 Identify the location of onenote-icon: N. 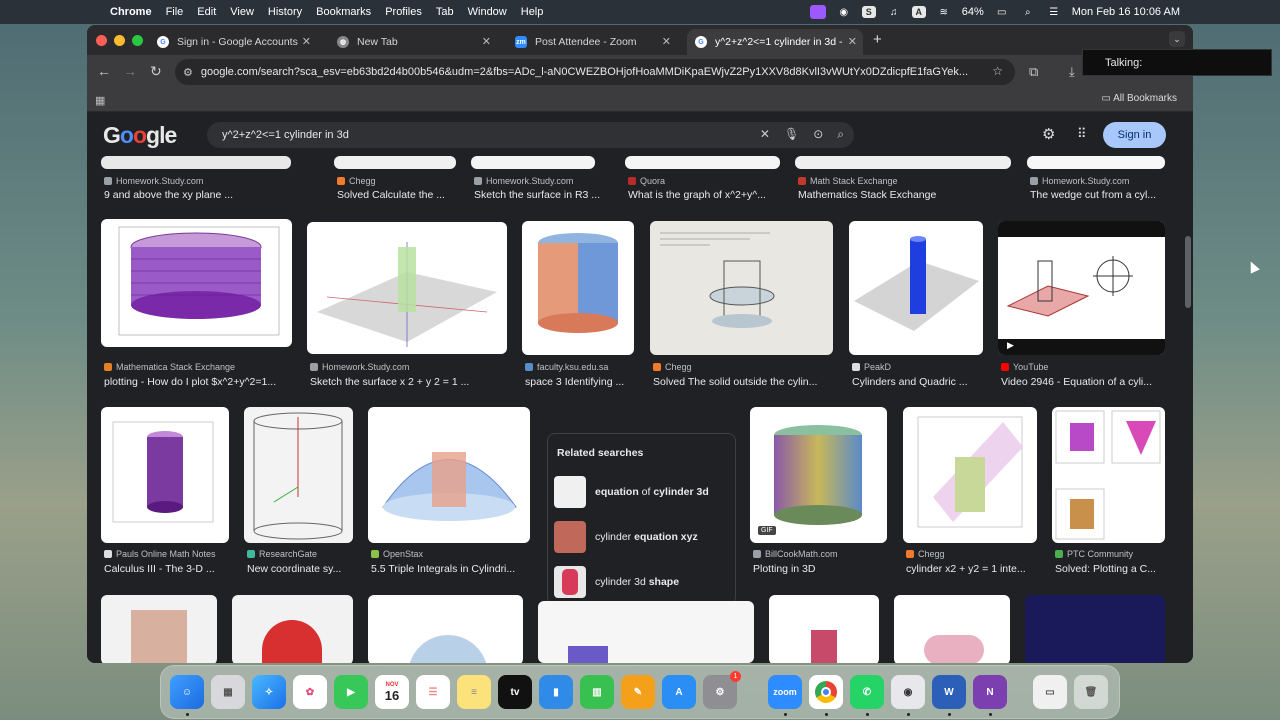
(990, 692).